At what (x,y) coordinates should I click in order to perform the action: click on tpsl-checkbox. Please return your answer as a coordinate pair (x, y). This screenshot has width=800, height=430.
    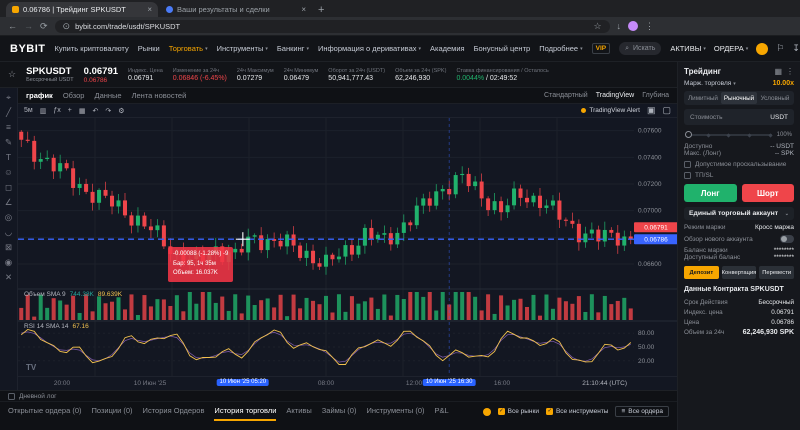
    Looking at the image, I should click on (687, 175).